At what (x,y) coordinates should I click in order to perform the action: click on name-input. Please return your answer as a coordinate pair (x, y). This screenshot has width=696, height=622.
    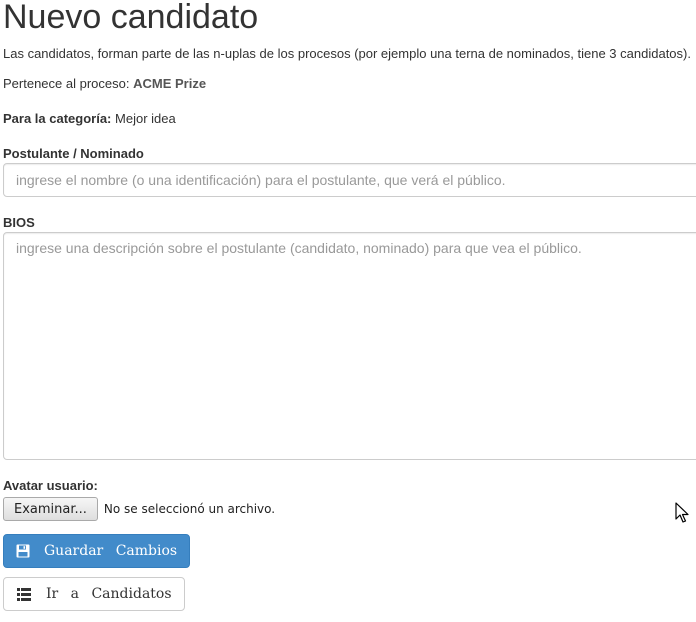
    Looking at the image, I should click on (349, 180).